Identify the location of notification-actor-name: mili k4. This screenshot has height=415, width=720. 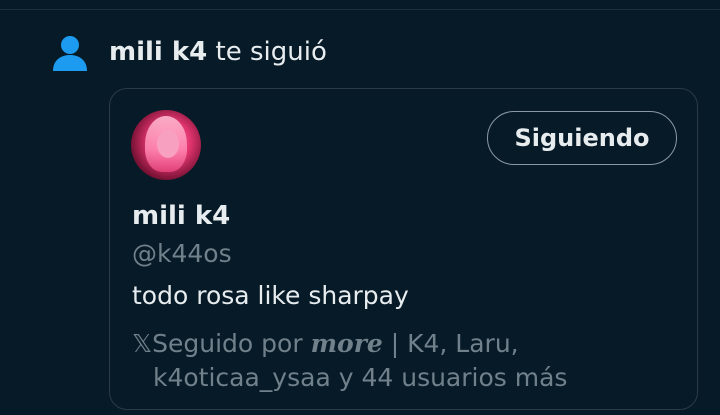
(158, 52).